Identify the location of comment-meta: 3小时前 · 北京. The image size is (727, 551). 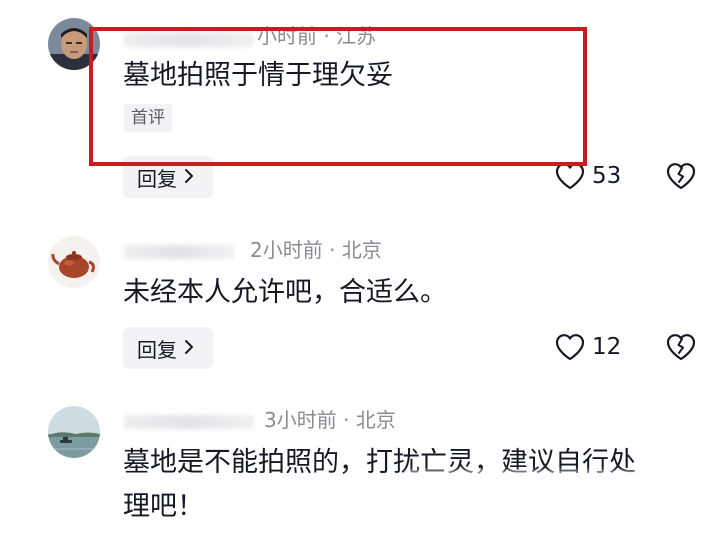
(330, 420).